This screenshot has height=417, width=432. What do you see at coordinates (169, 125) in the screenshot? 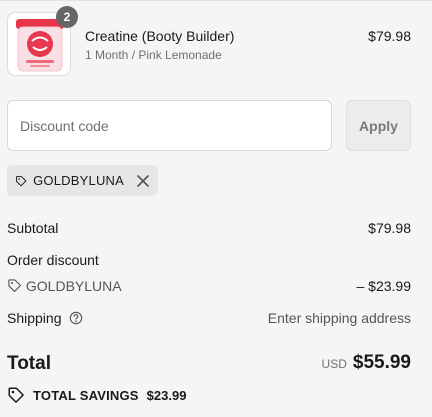
I see `discount-code-input` at bounding box center [169, 125].